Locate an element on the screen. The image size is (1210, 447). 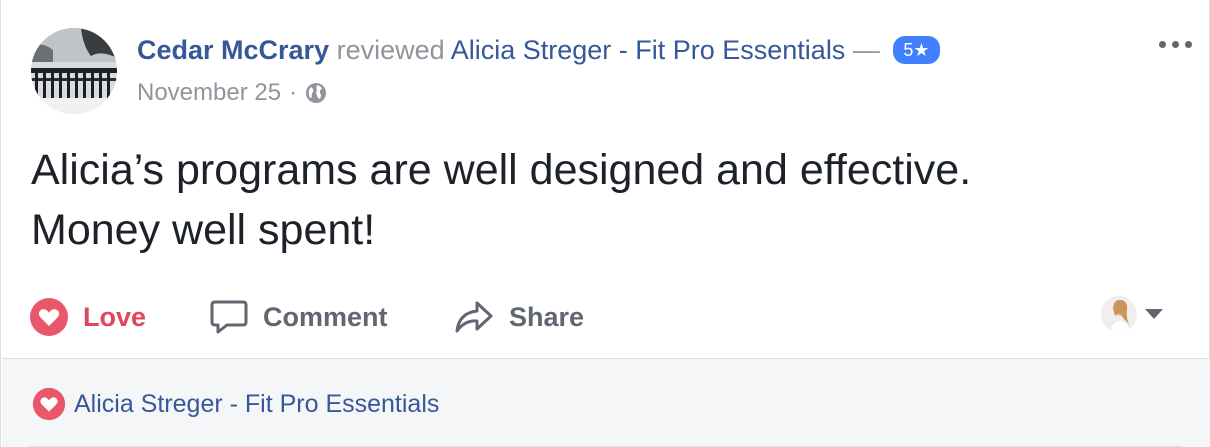
more-options-button is located at coordinates (1175, 44).